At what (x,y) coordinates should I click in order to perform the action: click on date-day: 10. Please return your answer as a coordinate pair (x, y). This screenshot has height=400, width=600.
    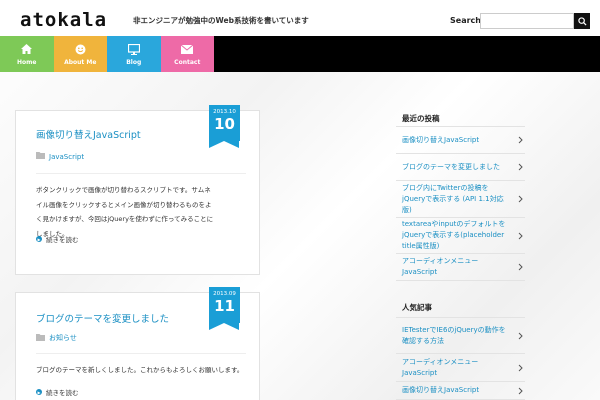
    Looking at the image, I should click on (224, 124).